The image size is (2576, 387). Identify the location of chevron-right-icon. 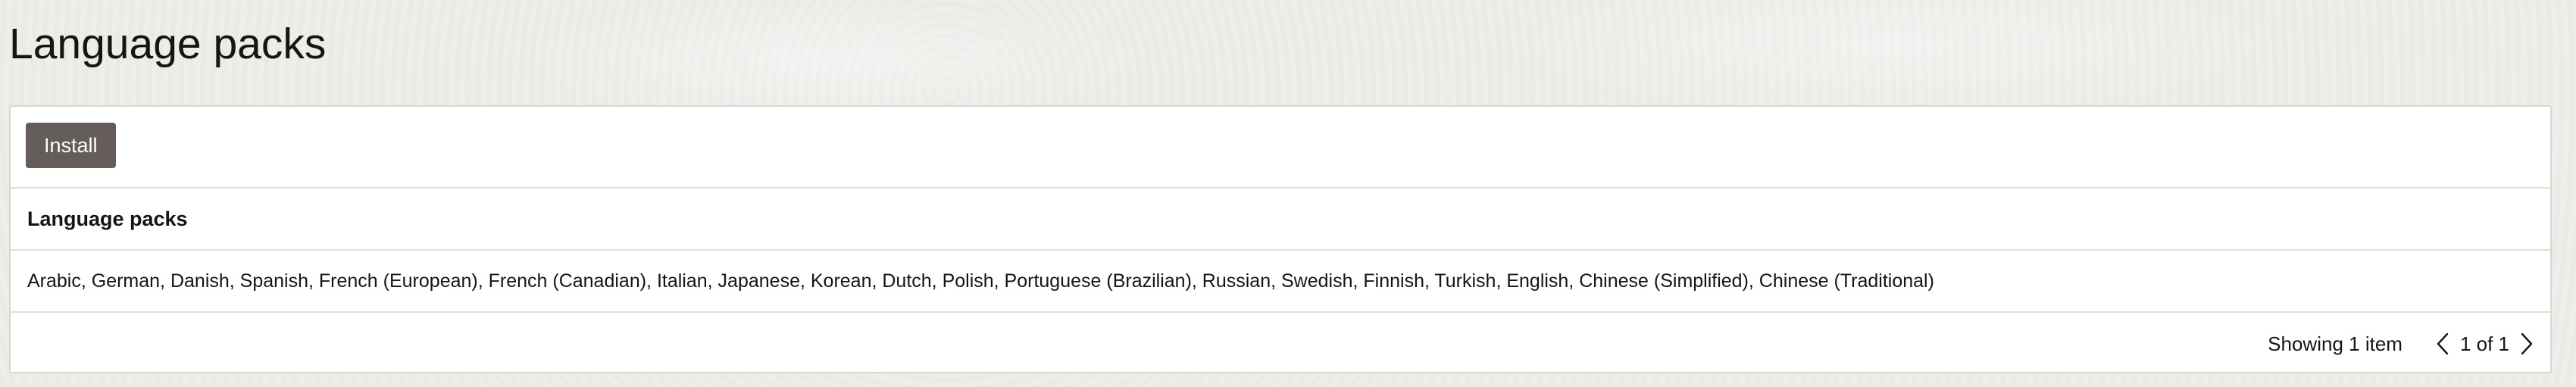
(2527, 343).